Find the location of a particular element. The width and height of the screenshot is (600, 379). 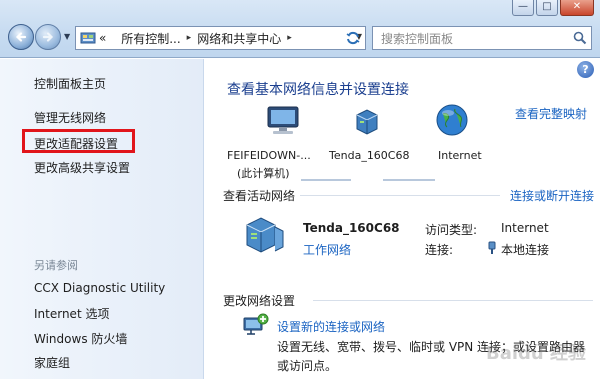

address-bar: « 所有控制... ▸ 网络和共享中心 ▸ ▼ is located at coordinates (220, 38).